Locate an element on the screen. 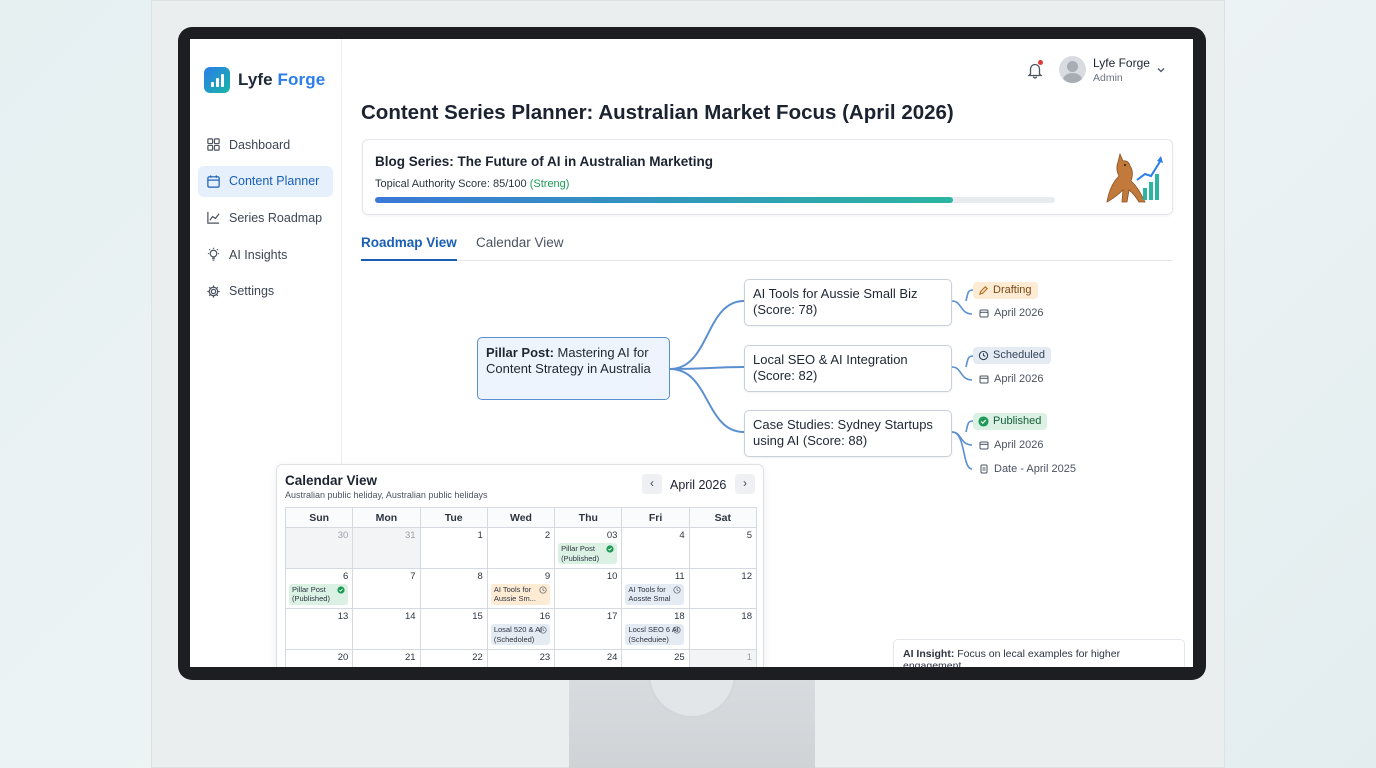 This screenshot has width=1376, height=768. weekday-header: Fri is located at coordinates (656, 518).